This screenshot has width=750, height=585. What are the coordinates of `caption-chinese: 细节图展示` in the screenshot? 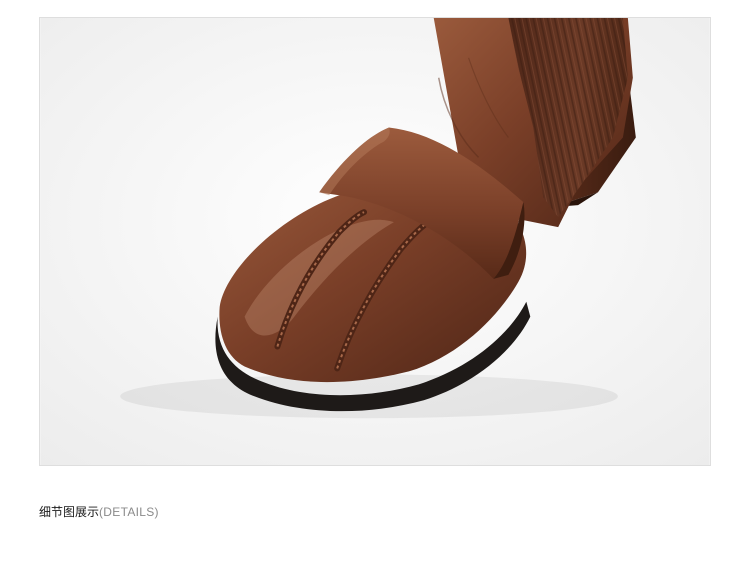 It's located at (69, 512).